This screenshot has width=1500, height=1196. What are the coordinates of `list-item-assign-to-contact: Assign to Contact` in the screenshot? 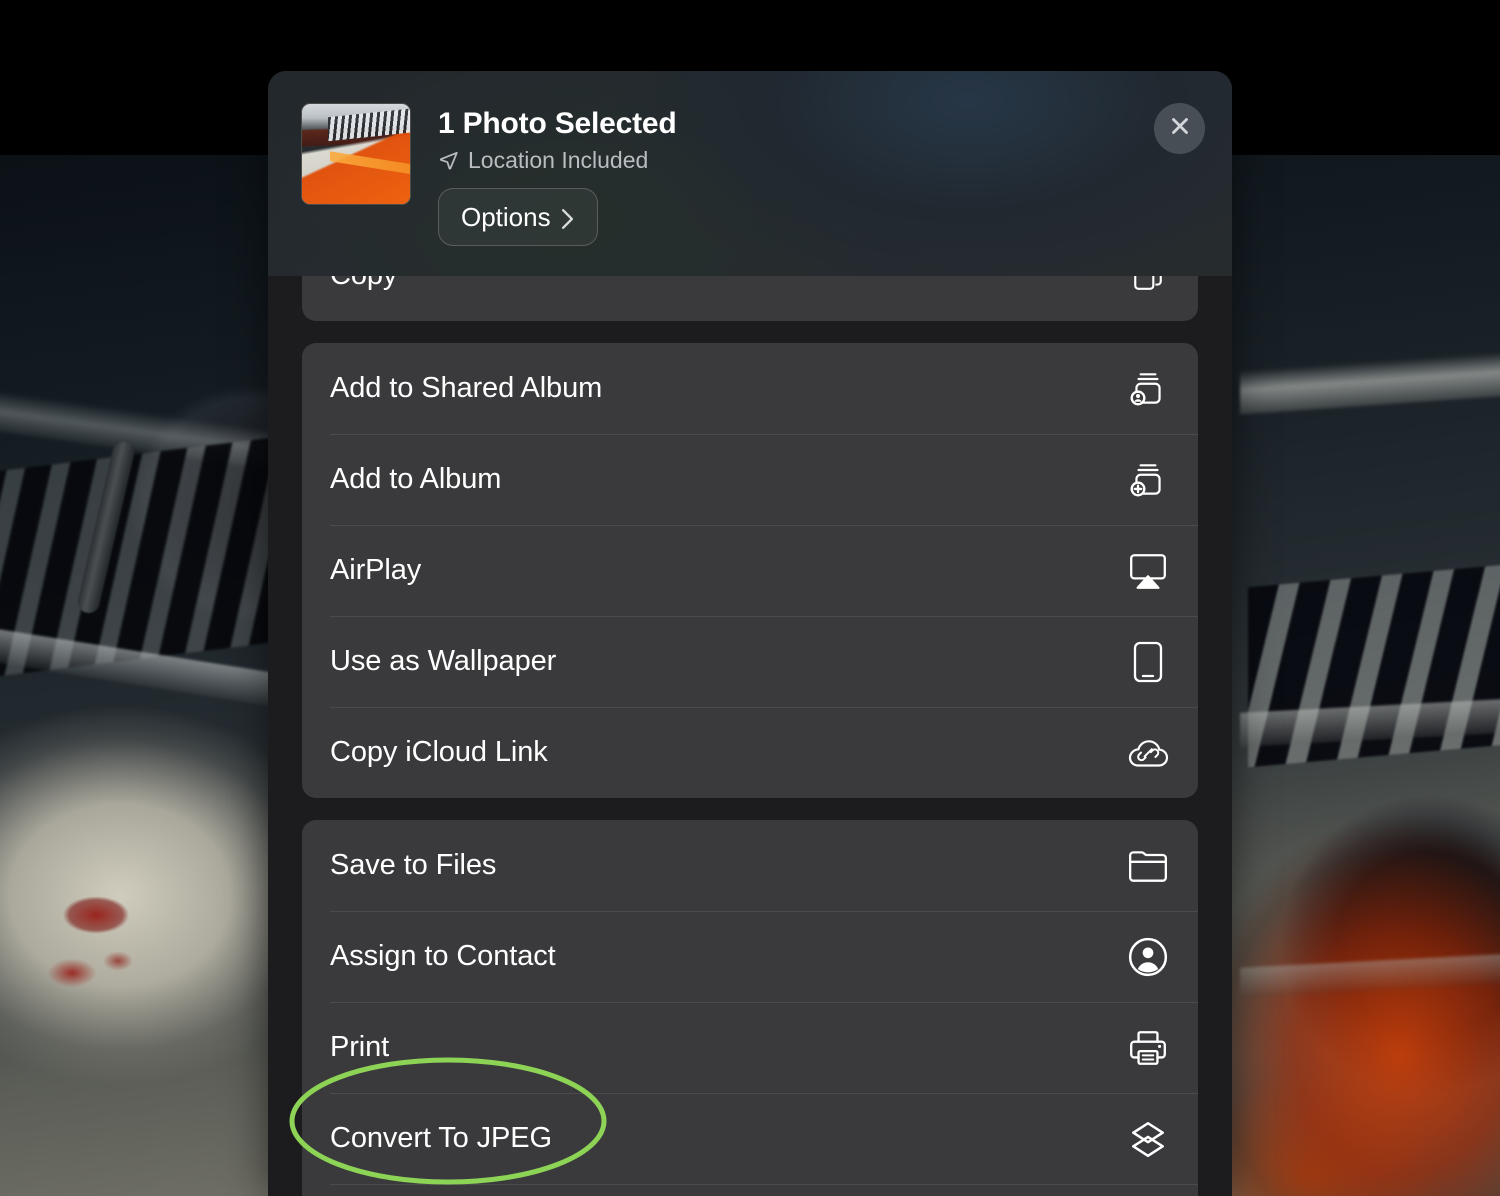 It's located at (750, 956).